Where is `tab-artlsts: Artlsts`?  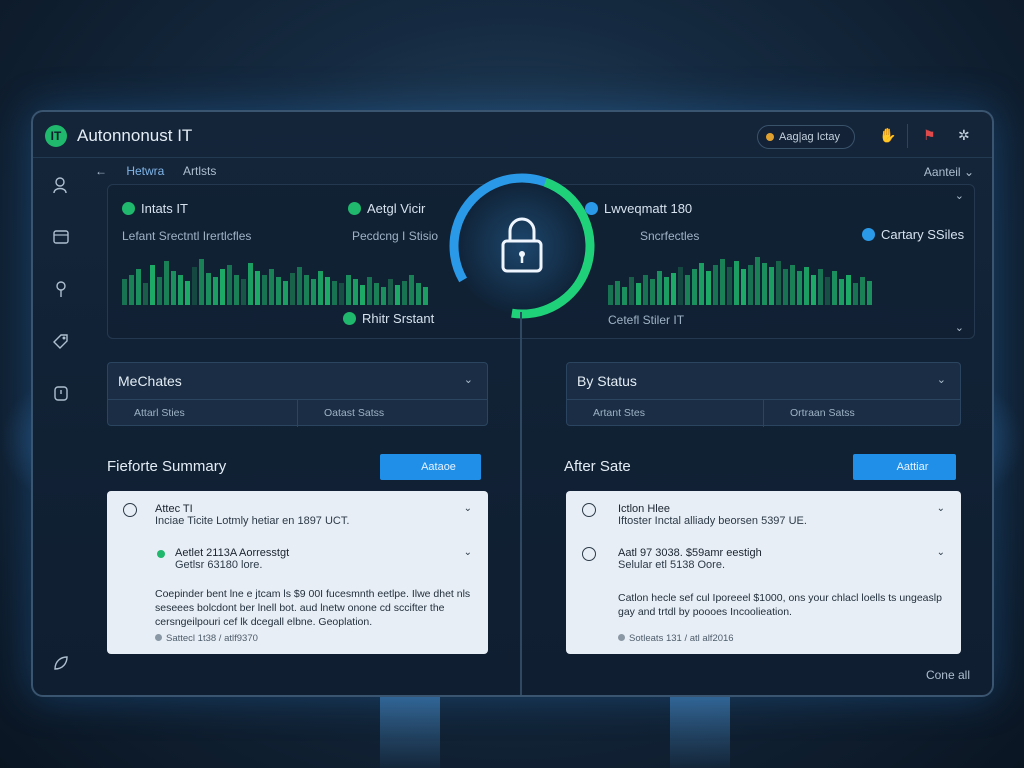
tab-artlsts: Artlsts is located at coordinates (199, 171).